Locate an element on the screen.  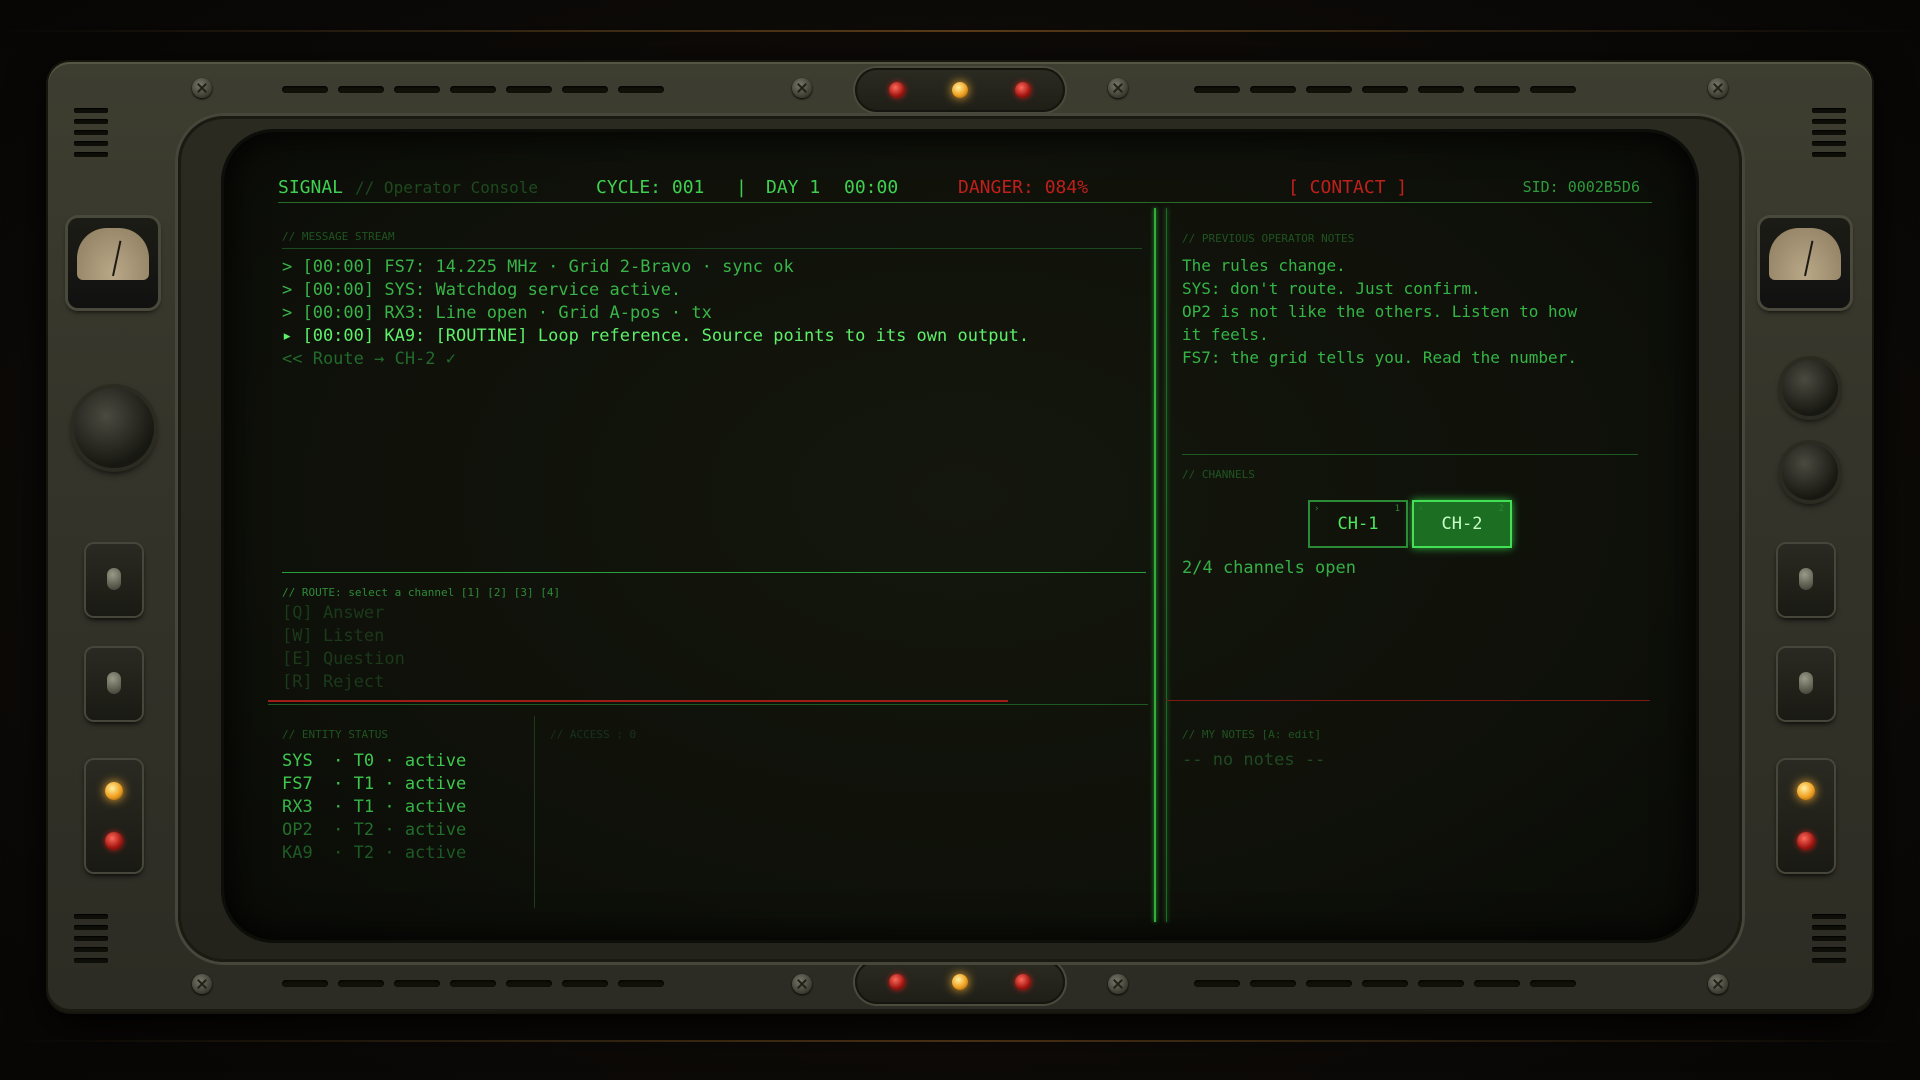
route-option-answer: [Q] Answer is located at coordinates (343, 613).